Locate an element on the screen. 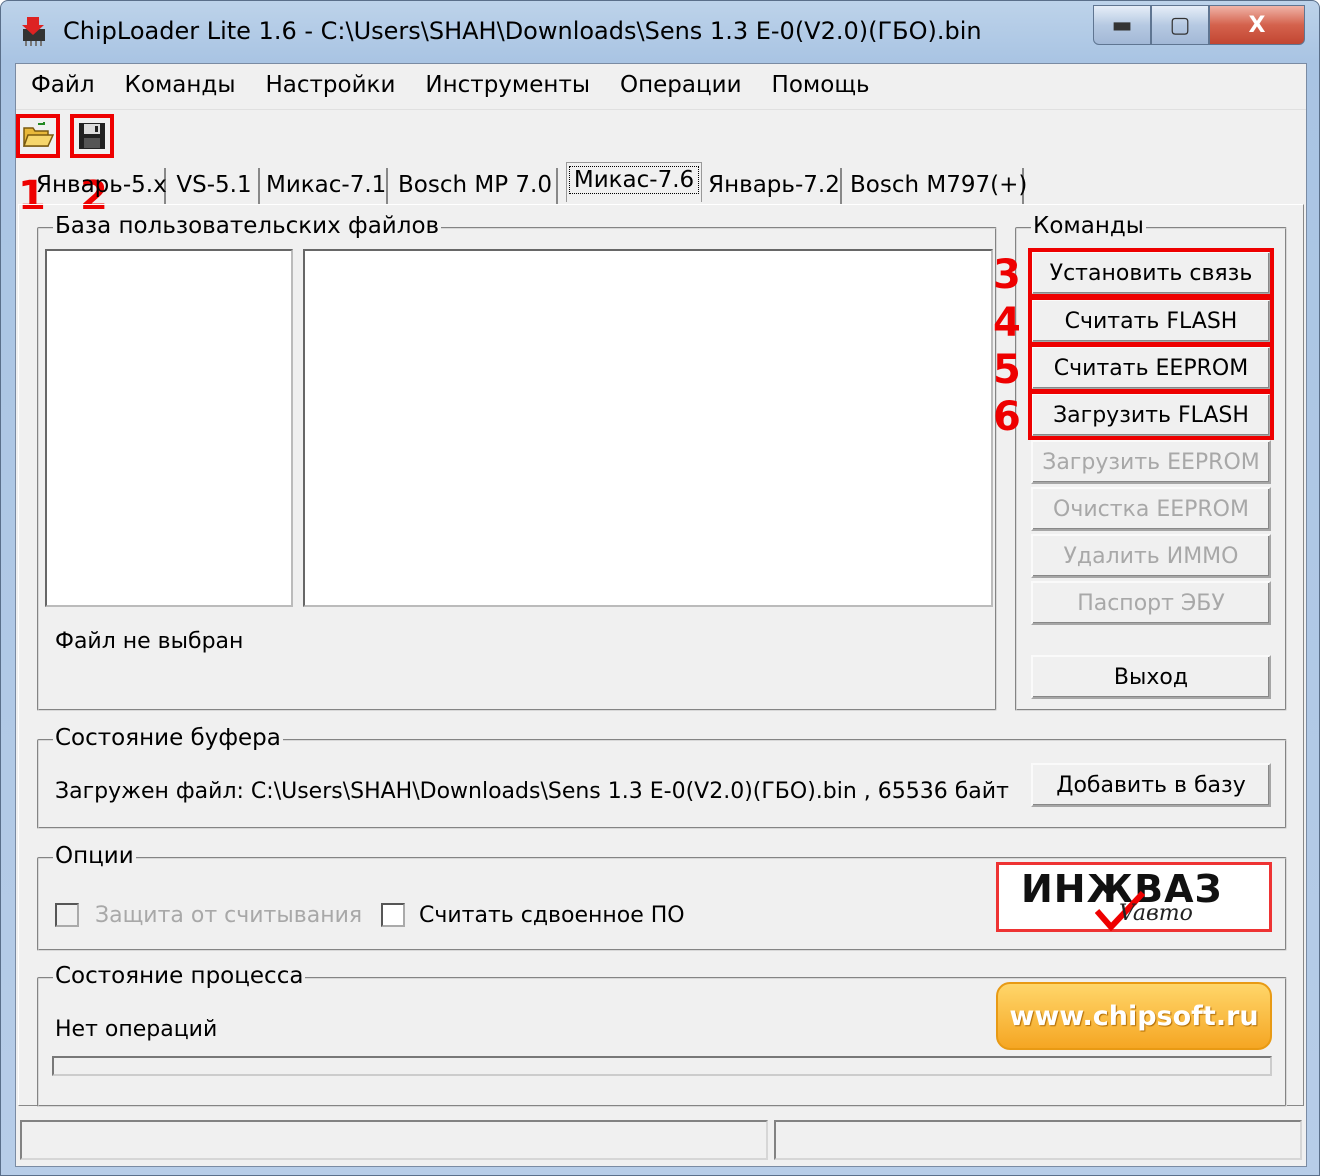 Image resolution: width=1320 pixels, height=1176 pixels. clear-eeprom-button: Очистка EEPROM is located at coordinates (1151, 509).